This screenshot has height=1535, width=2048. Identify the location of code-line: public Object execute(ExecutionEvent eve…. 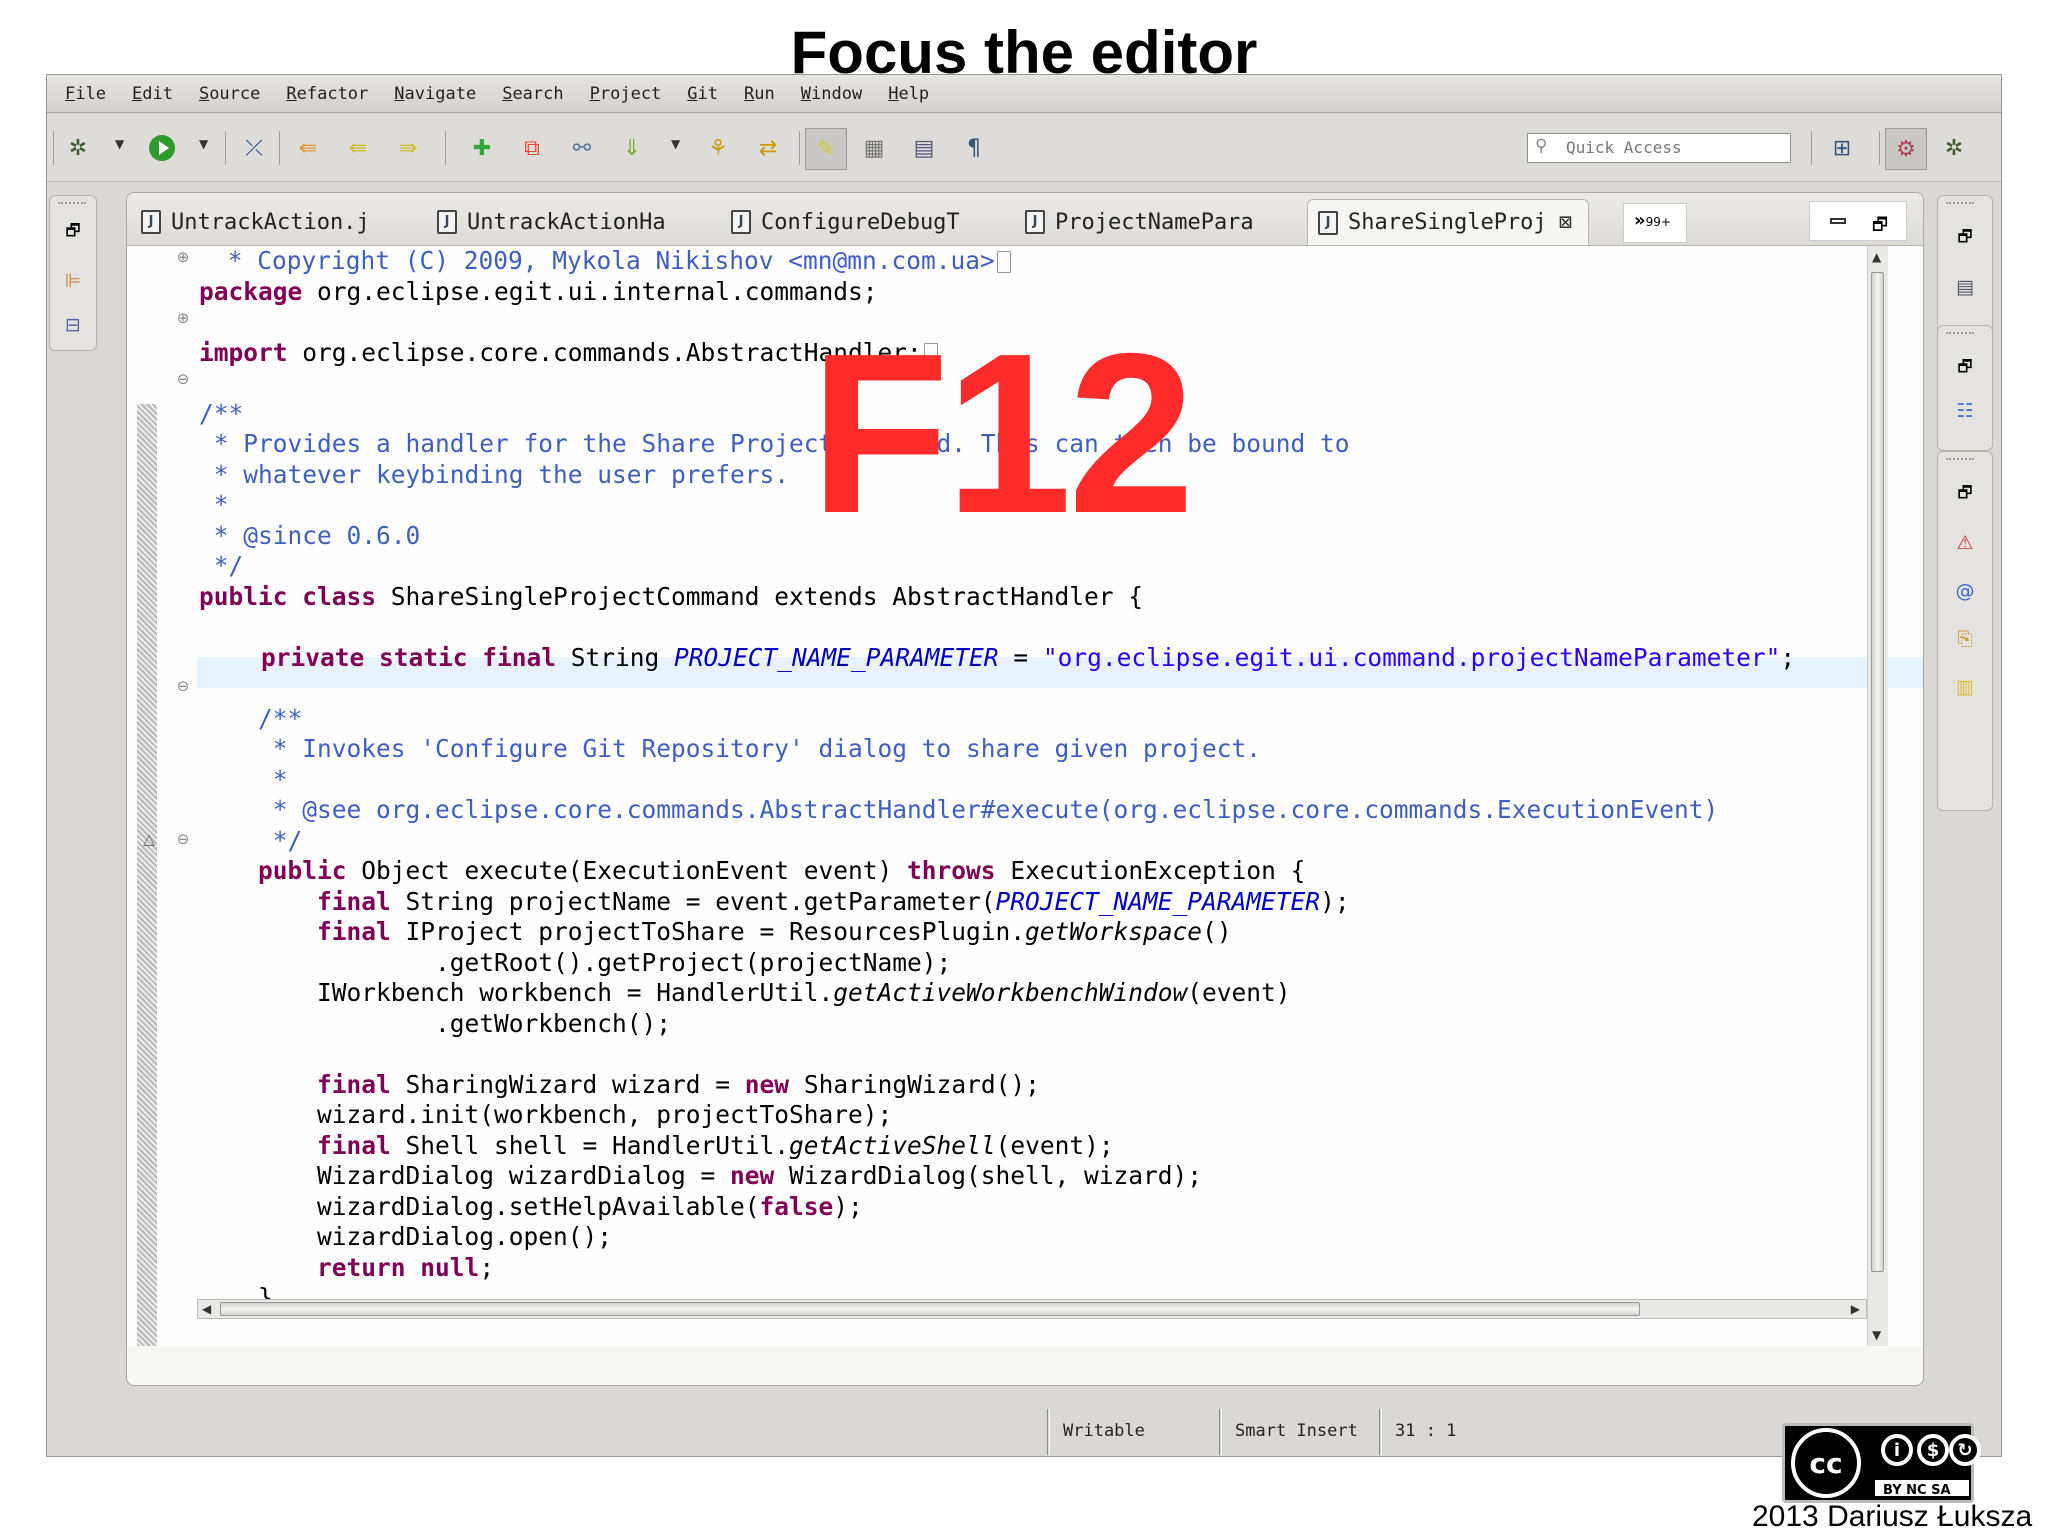
(782, 870).